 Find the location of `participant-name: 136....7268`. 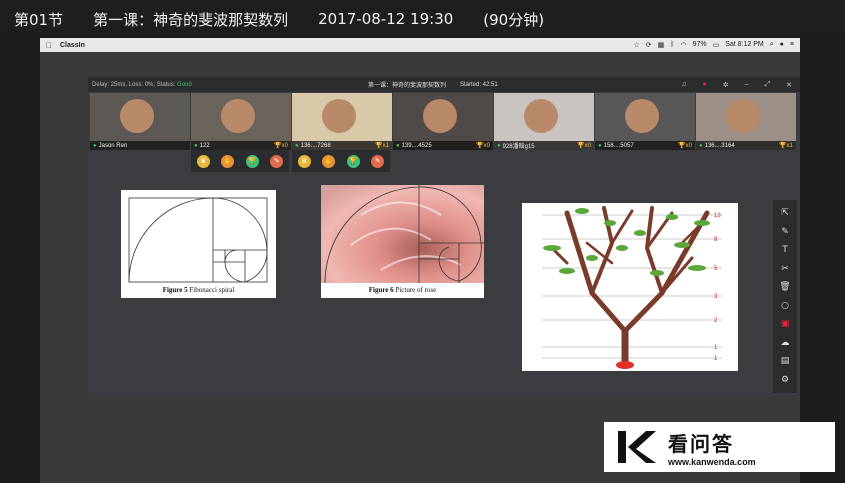

participant-name: 136....7268 is located at coordinates (315, 145).